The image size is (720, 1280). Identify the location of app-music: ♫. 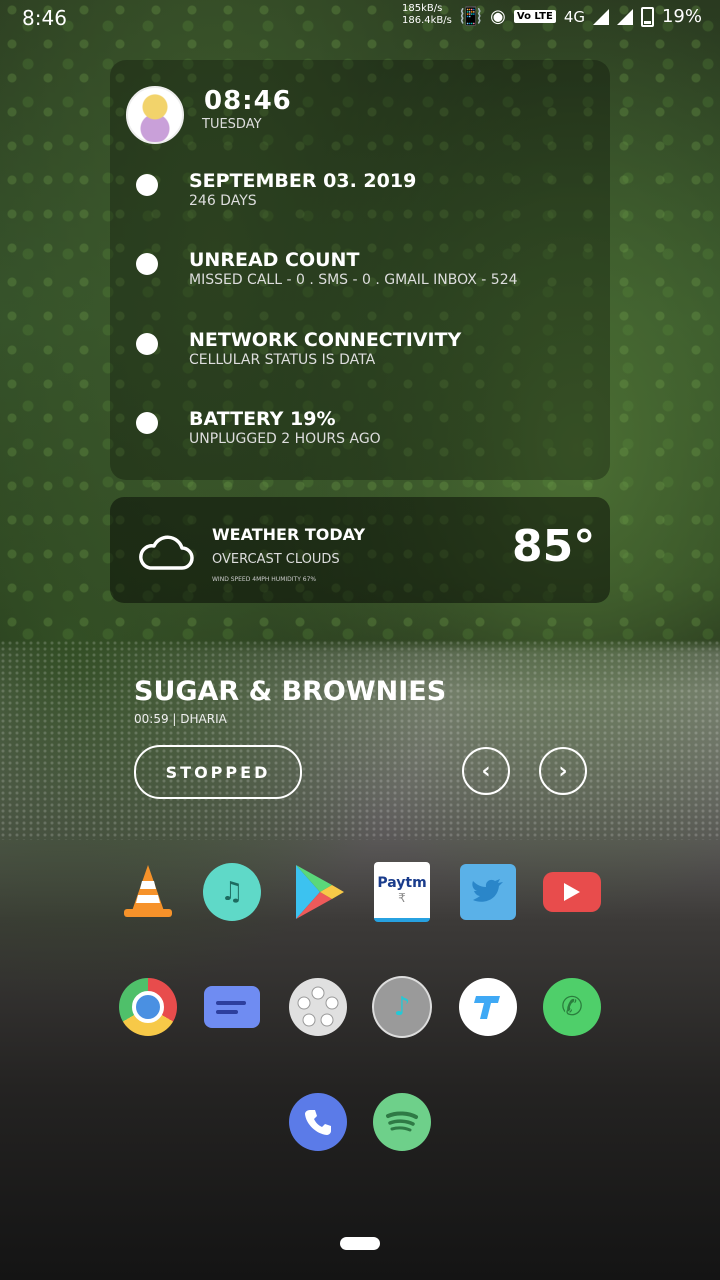
(232, 892).